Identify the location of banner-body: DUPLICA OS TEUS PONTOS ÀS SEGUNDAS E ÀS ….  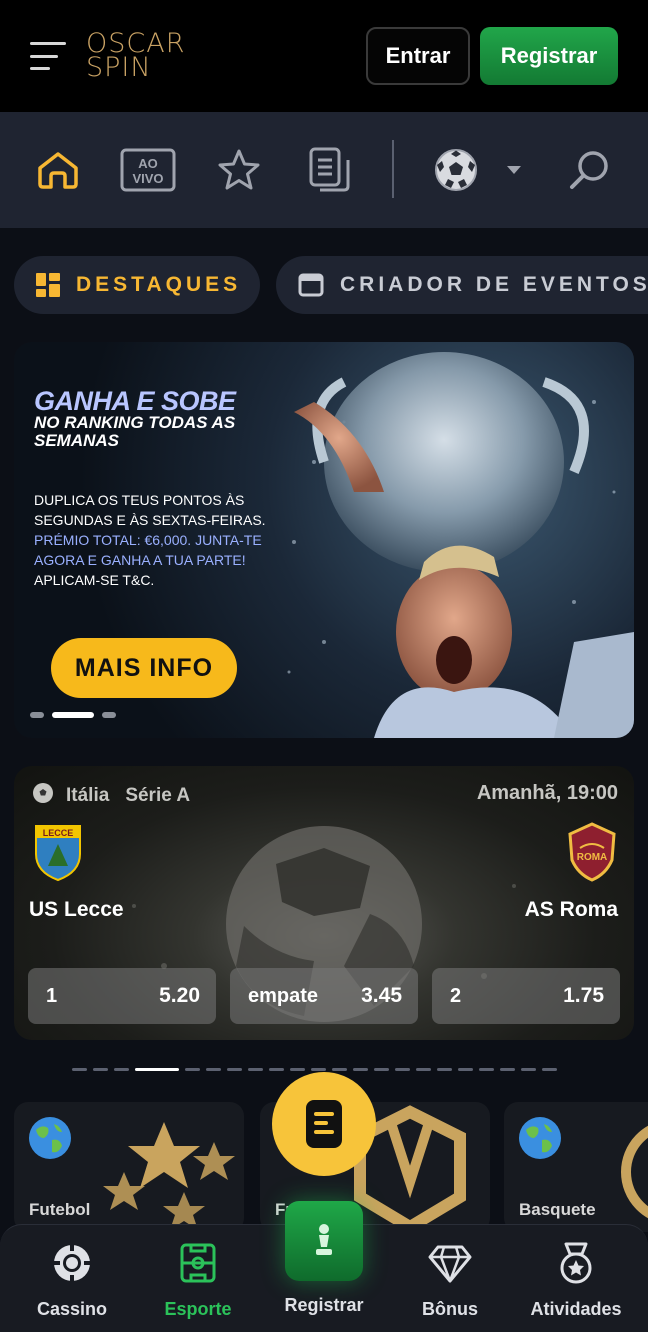
(154, 540).